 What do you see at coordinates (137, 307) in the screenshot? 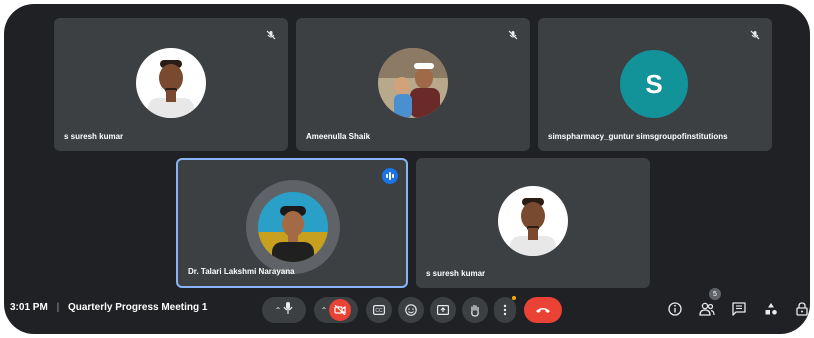
I see `meeting-title: Quarterly Progress Meeting 1` at bounding box center [137, 307].